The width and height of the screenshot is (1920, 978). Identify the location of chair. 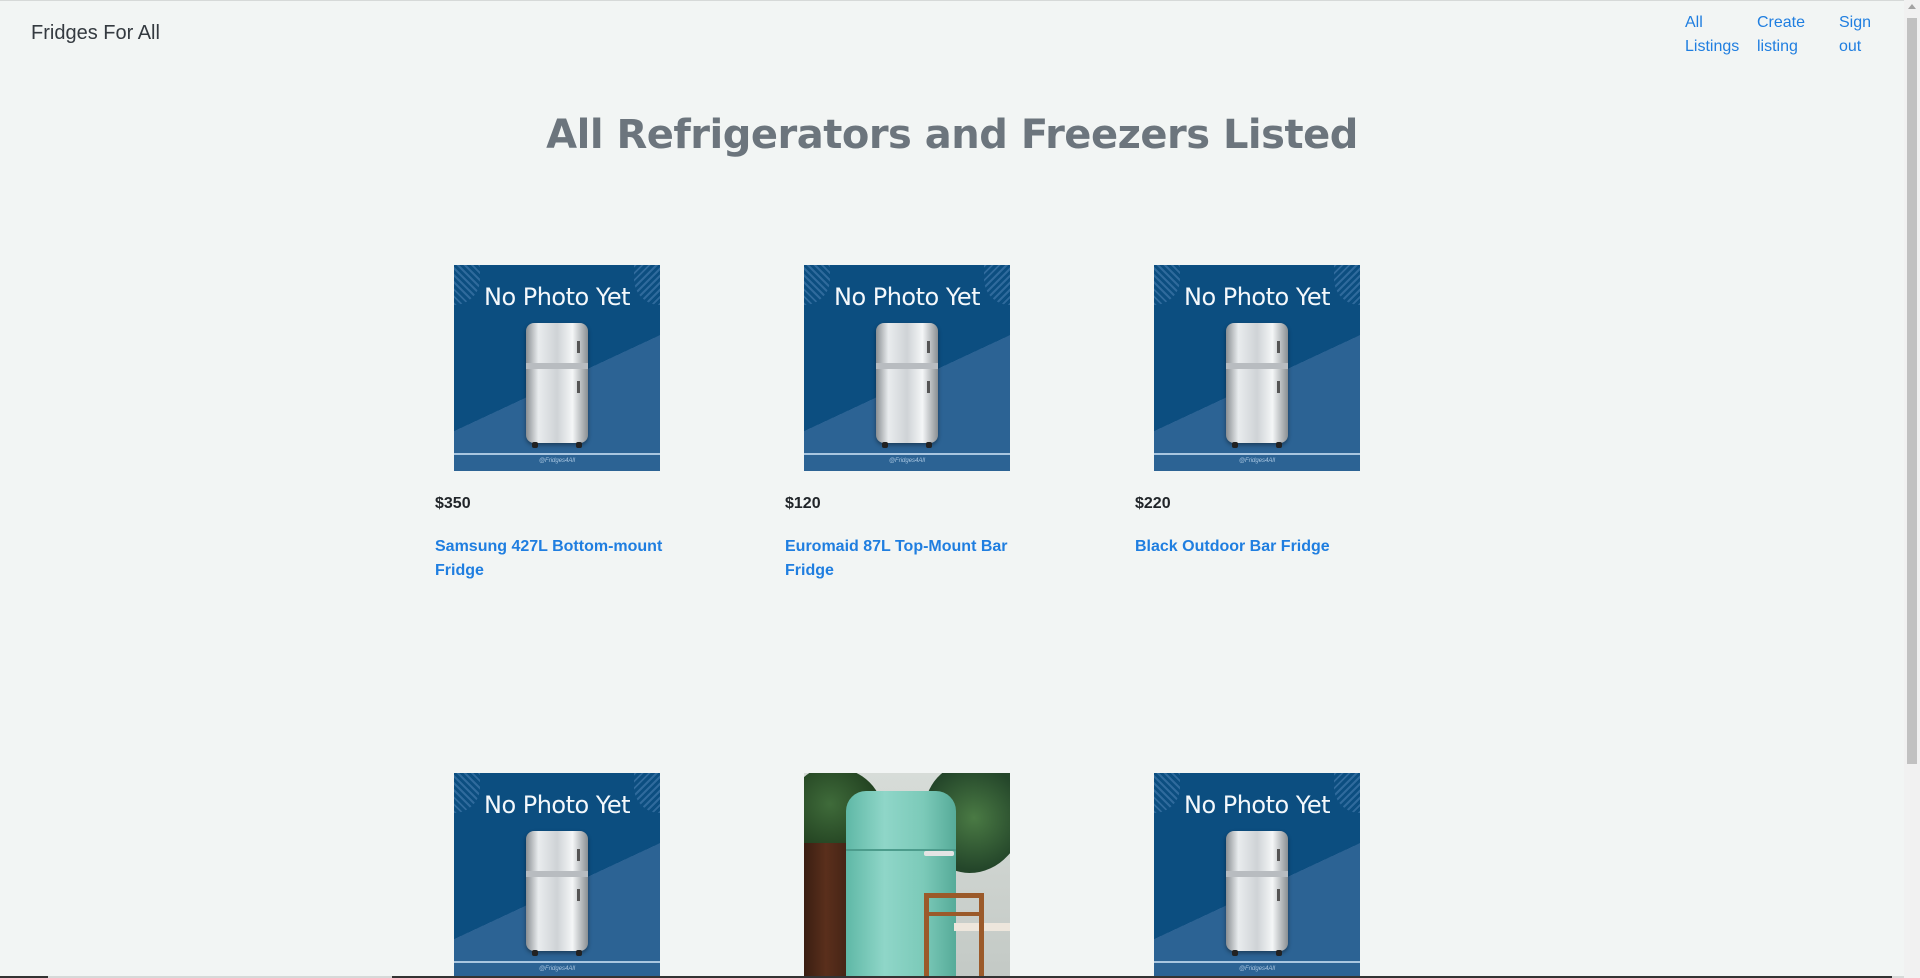
(954, 935).